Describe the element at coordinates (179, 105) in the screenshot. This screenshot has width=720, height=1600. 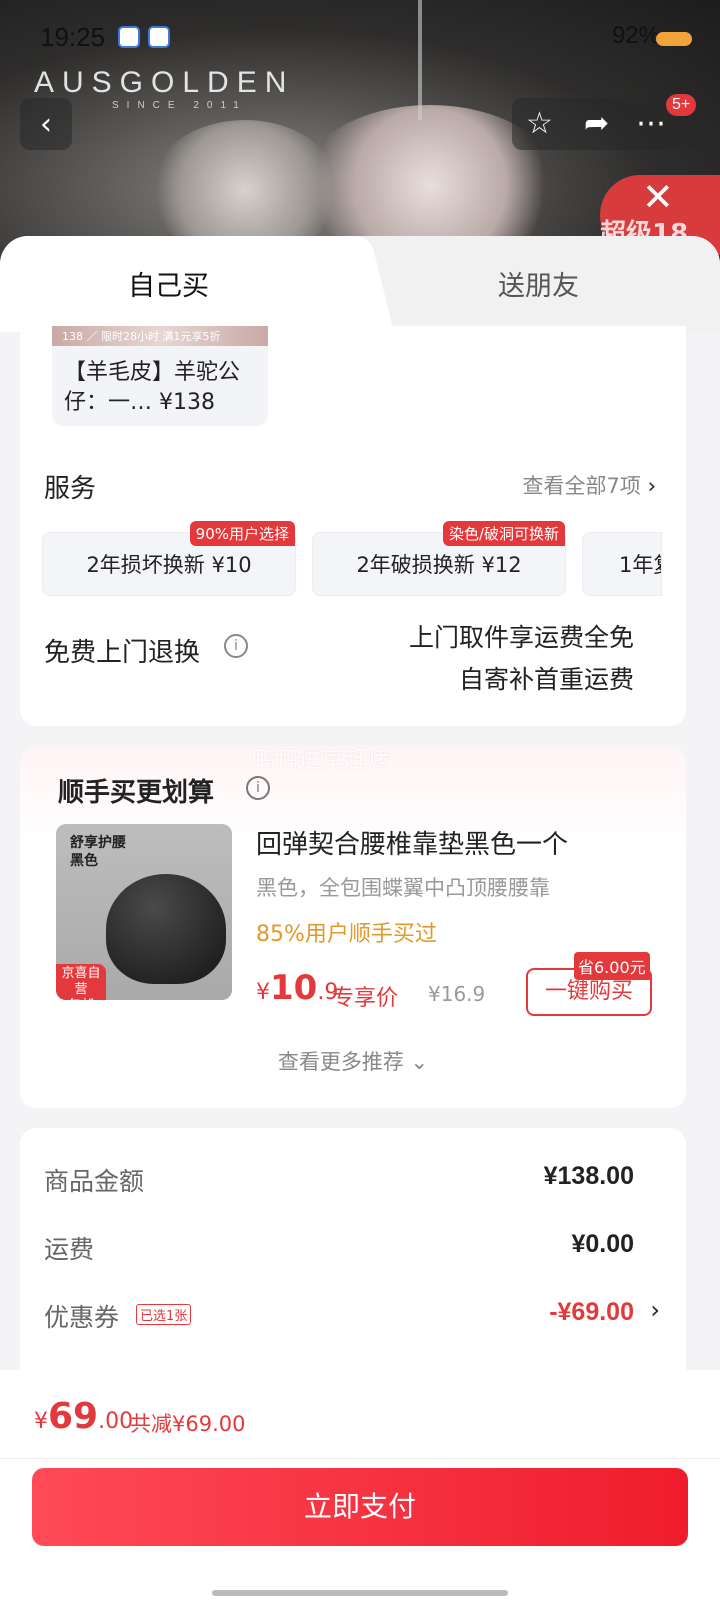
I see `brand-since: SINCE 2011` at that location.